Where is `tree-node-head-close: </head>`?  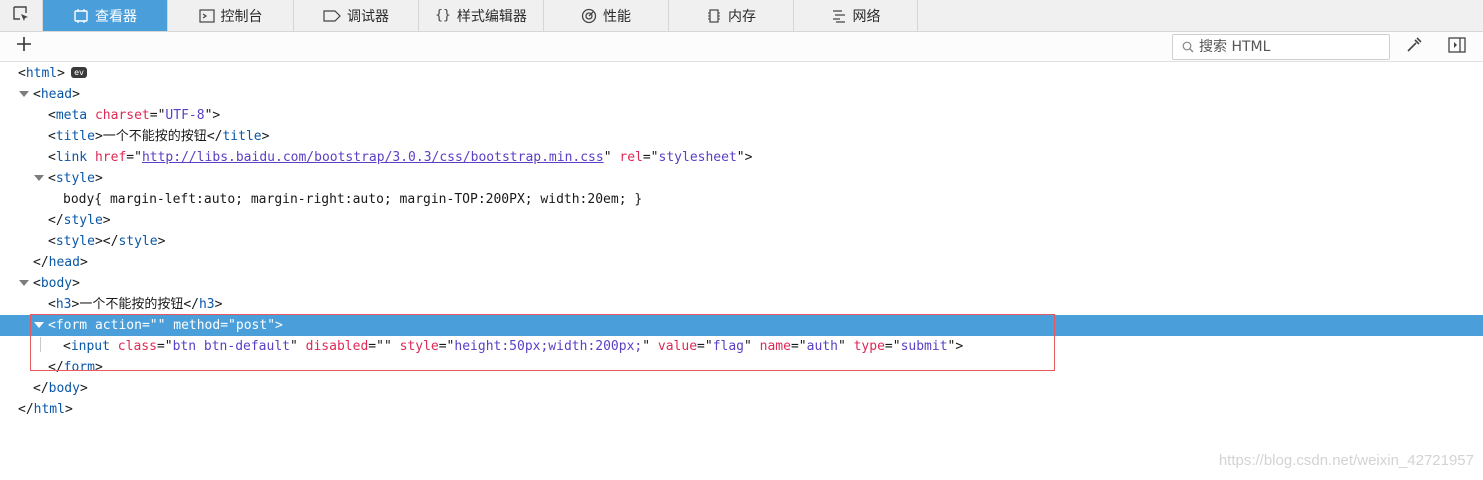
tree-node-head-close: </head> is located at coordinates (741, 262).